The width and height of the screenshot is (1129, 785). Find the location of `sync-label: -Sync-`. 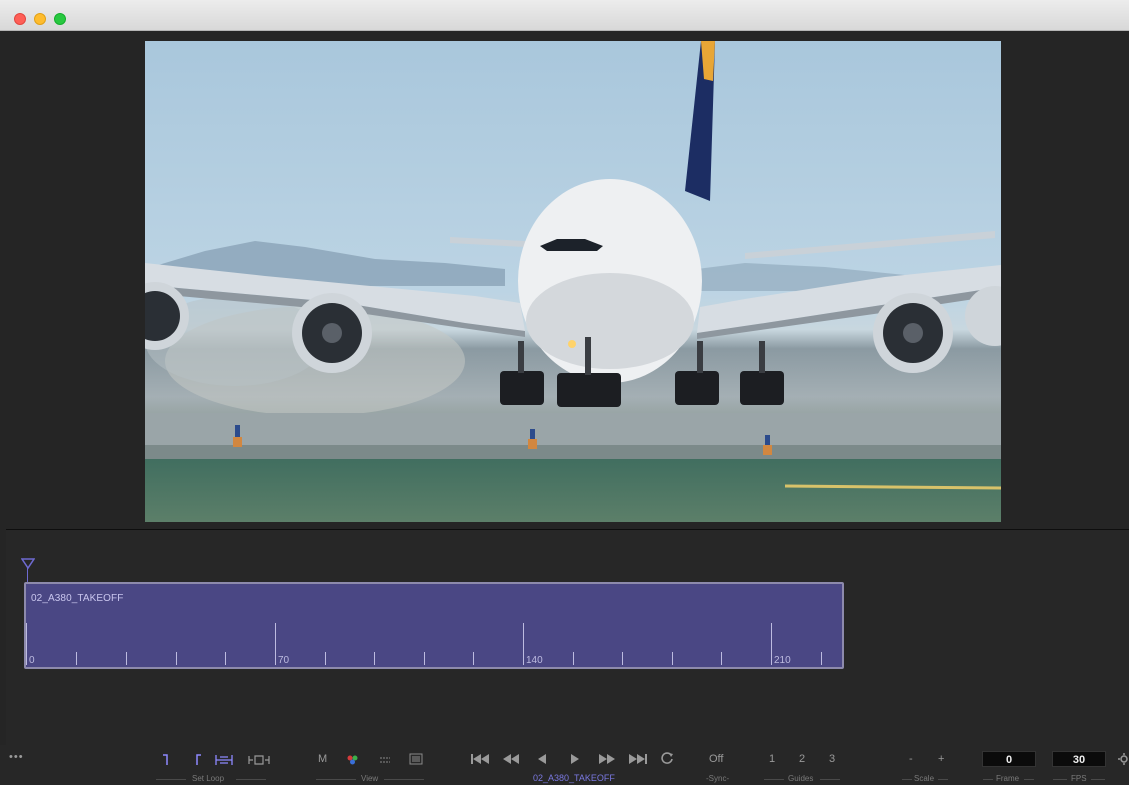

sync-label: -Sync- is located at coordinates (718, 778).